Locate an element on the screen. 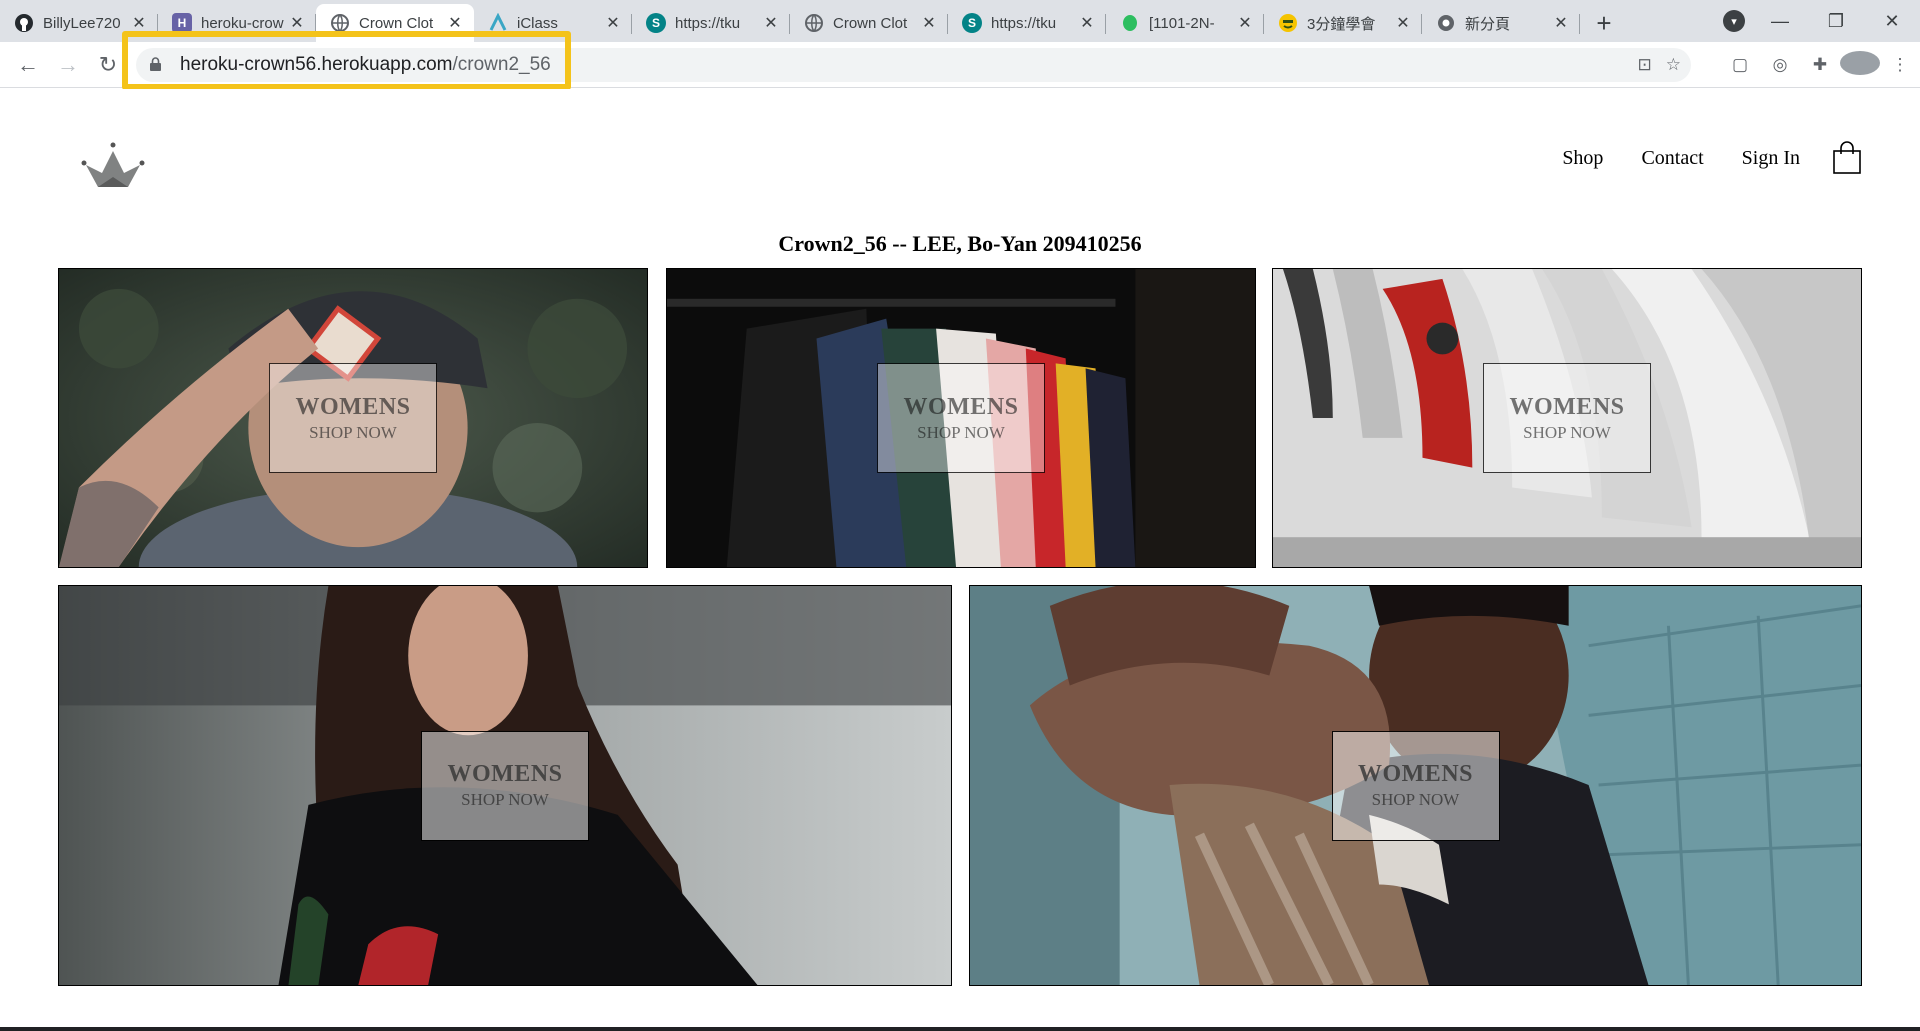 The image size is (1920, 1031). category-tile-sneakers: WOMENS SHOP NOW is located at coordinates (1567, 418).